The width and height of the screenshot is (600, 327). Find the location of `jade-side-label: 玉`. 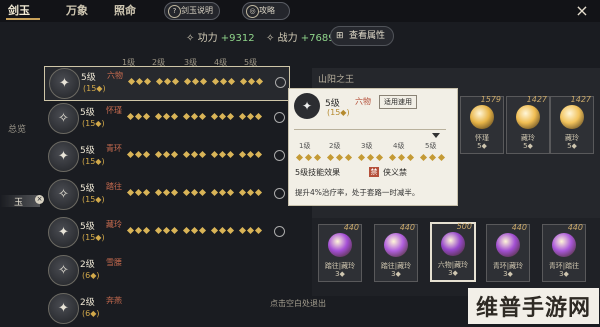

jade-side-label: 玉 is located at coordinates (18, 201).